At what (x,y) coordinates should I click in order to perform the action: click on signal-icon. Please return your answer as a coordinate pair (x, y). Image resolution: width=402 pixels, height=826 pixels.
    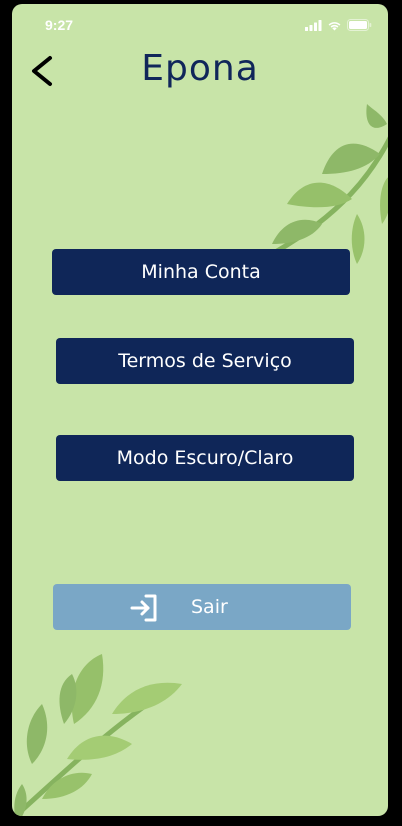
    Looking at the image, I should click on (313, 25).